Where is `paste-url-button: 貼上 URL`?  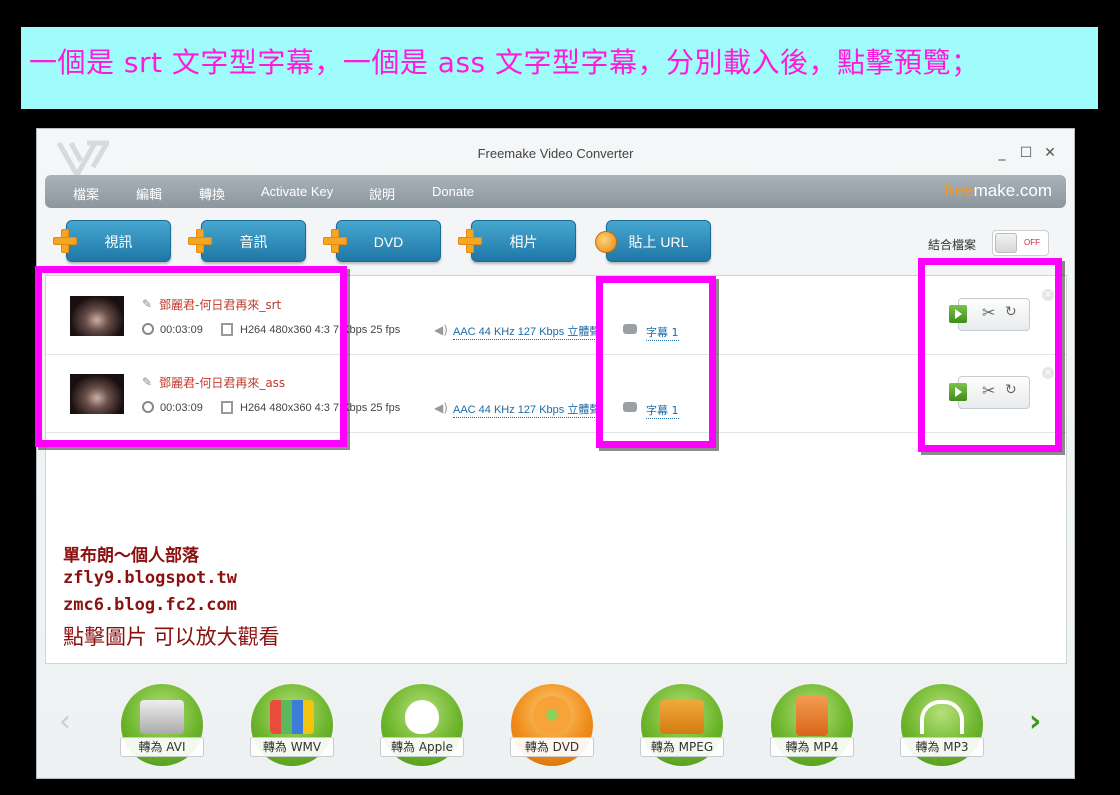 paste-url-button: 貼上 URL is located at coordinates (658, 241).